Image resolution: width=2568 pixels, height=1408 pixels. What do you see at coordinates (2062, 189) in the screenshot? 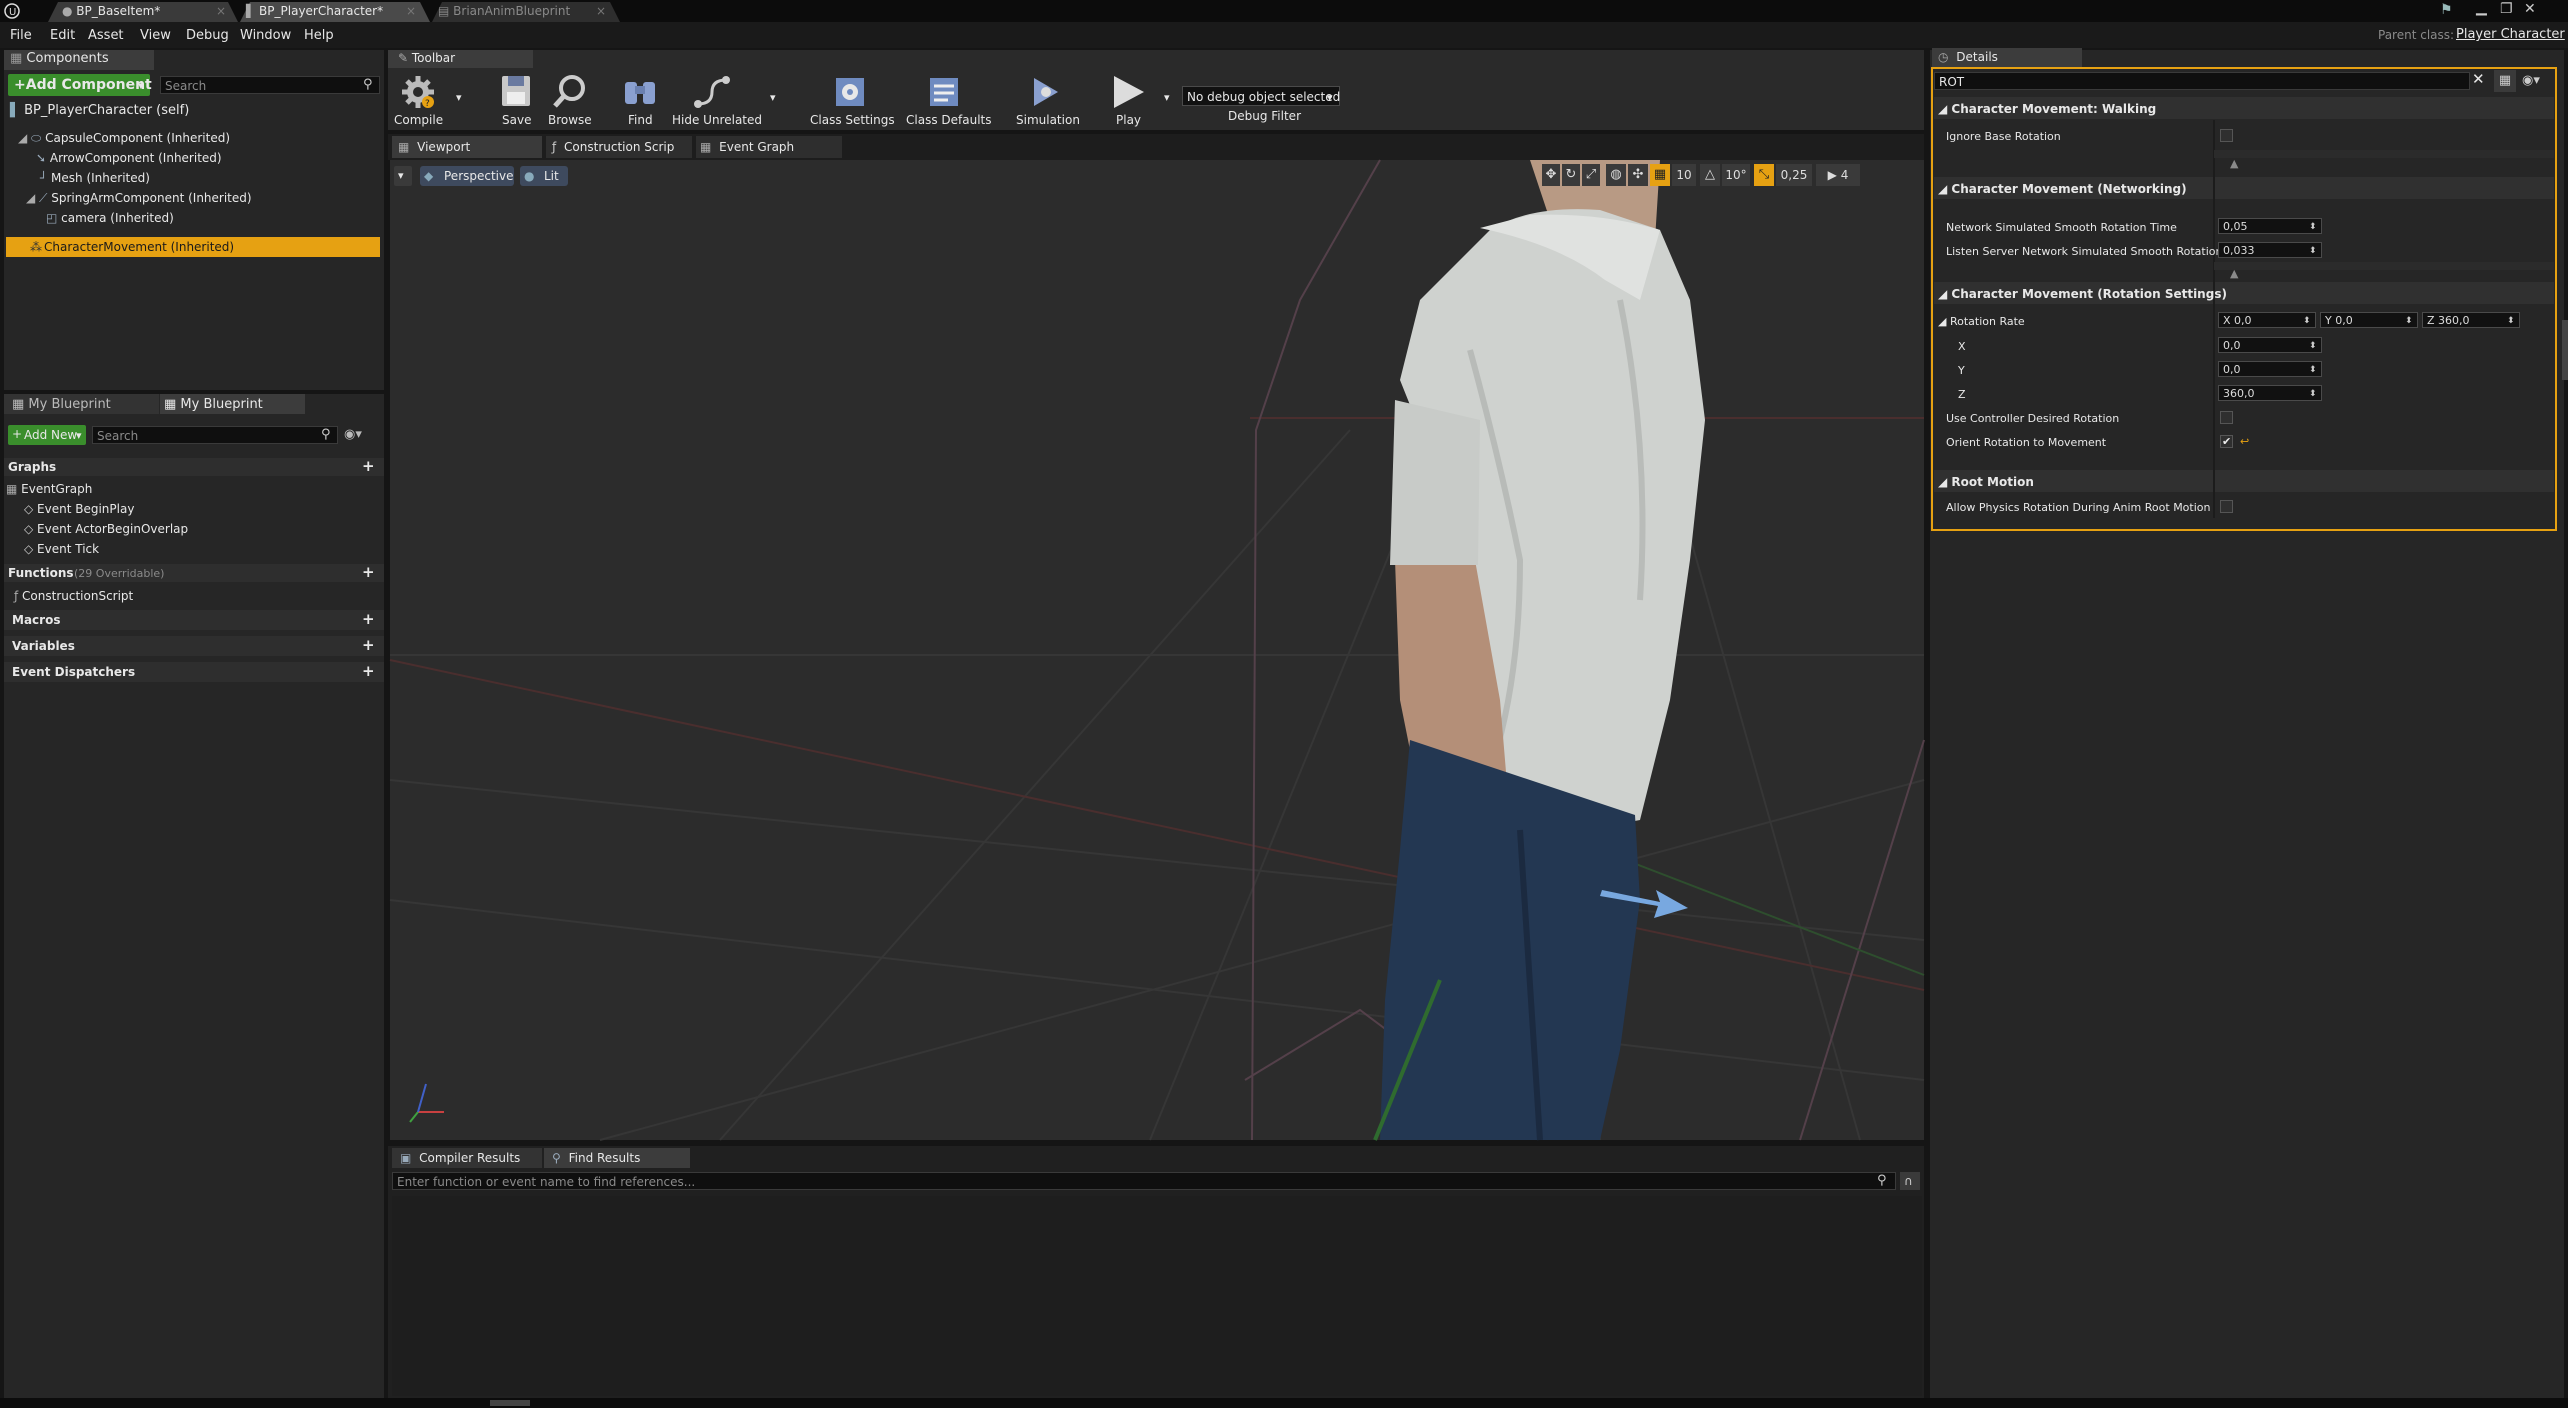
I see `section-networking: ◢ Character Movement (Networking)` at bounding box center [2062, 189].